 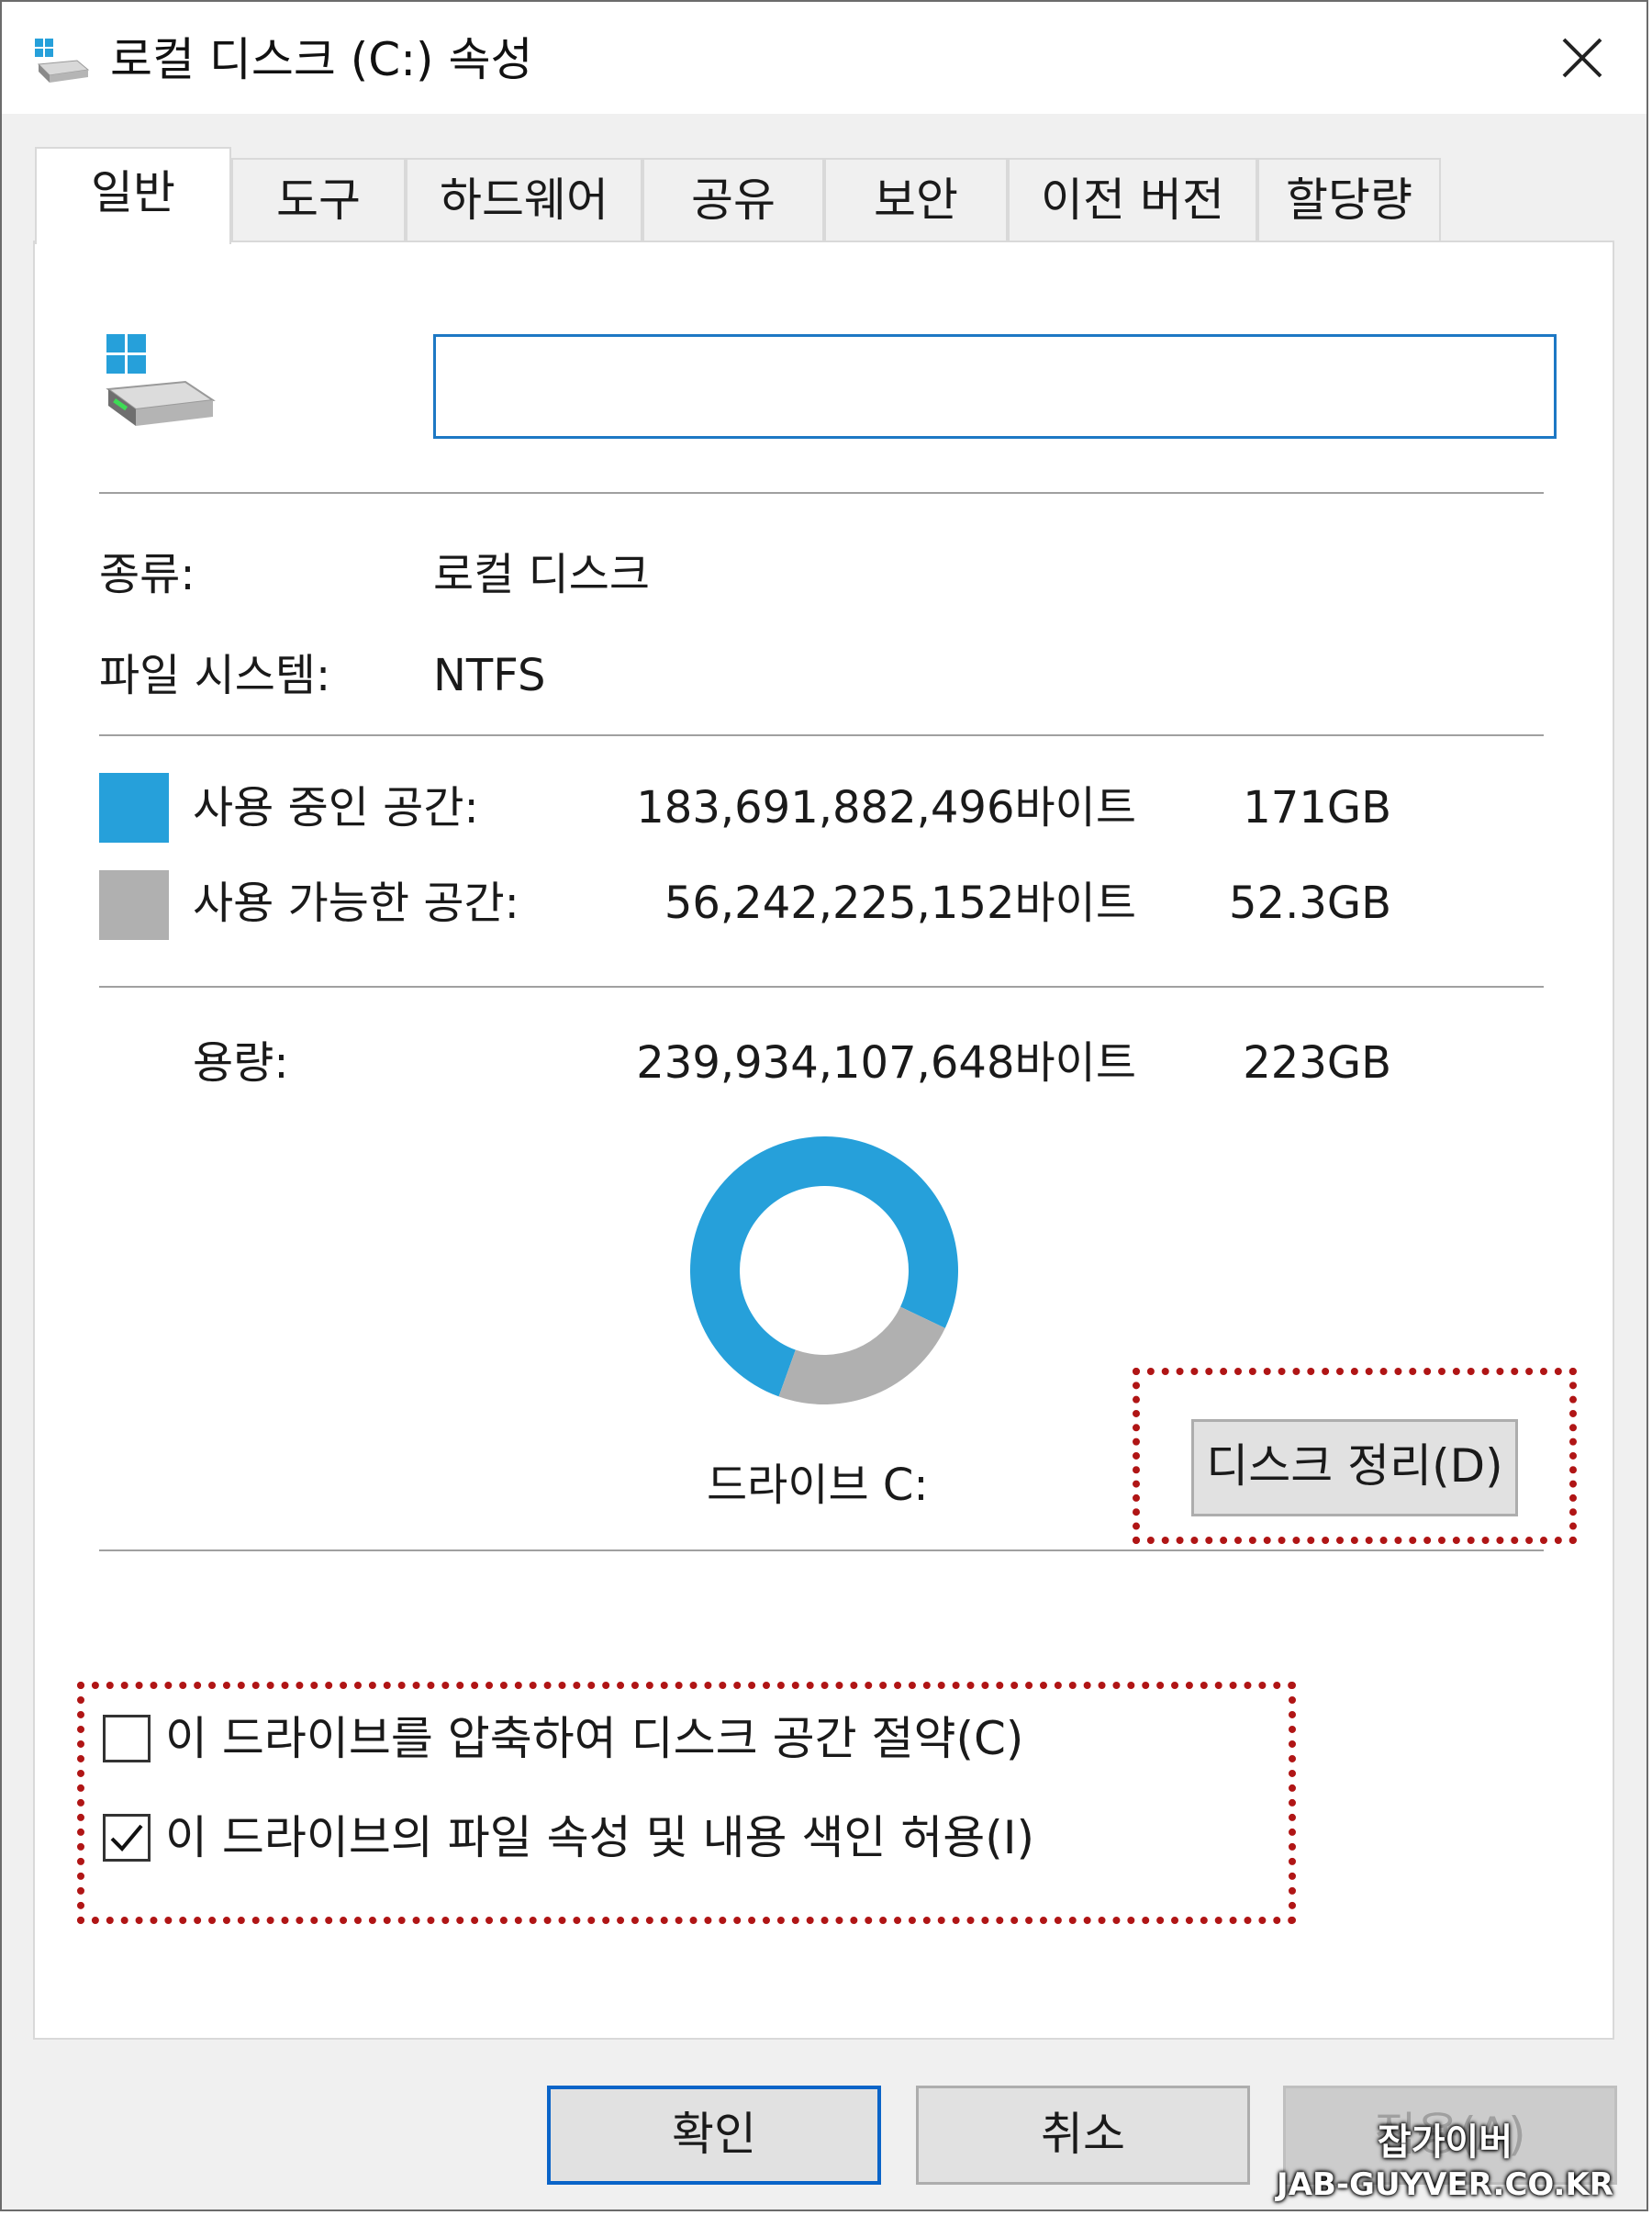 I want to click on tab-general: 일반, so click(x=133, y=195).